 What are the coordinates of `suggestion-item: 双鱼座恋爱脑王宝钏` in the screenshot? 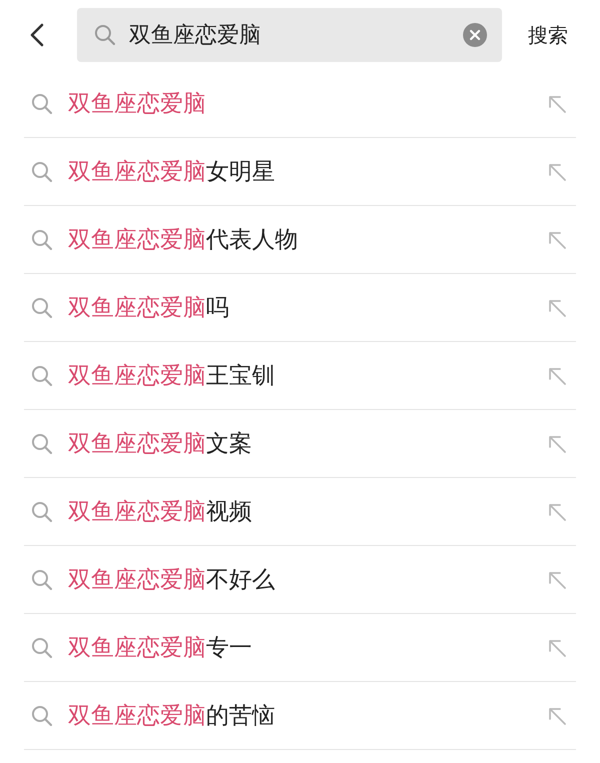 It's located at (300, 376).